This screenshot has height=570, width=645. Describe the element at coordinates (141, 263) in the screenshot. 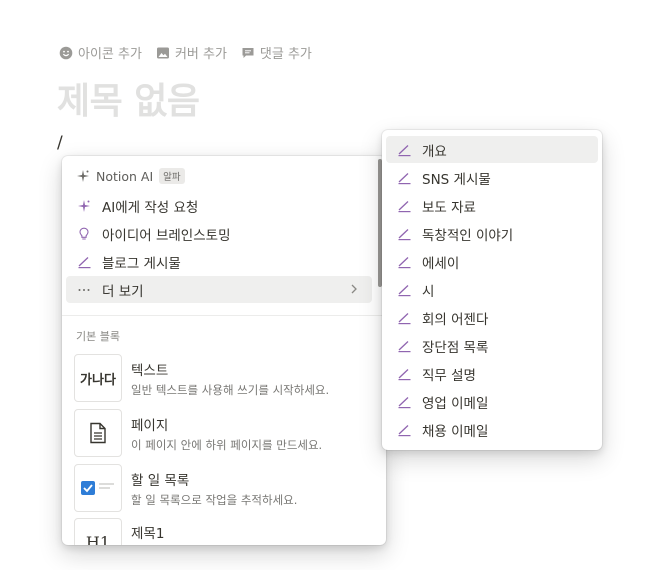

I see `menu-item-label: 블로그 게시물` at that location.